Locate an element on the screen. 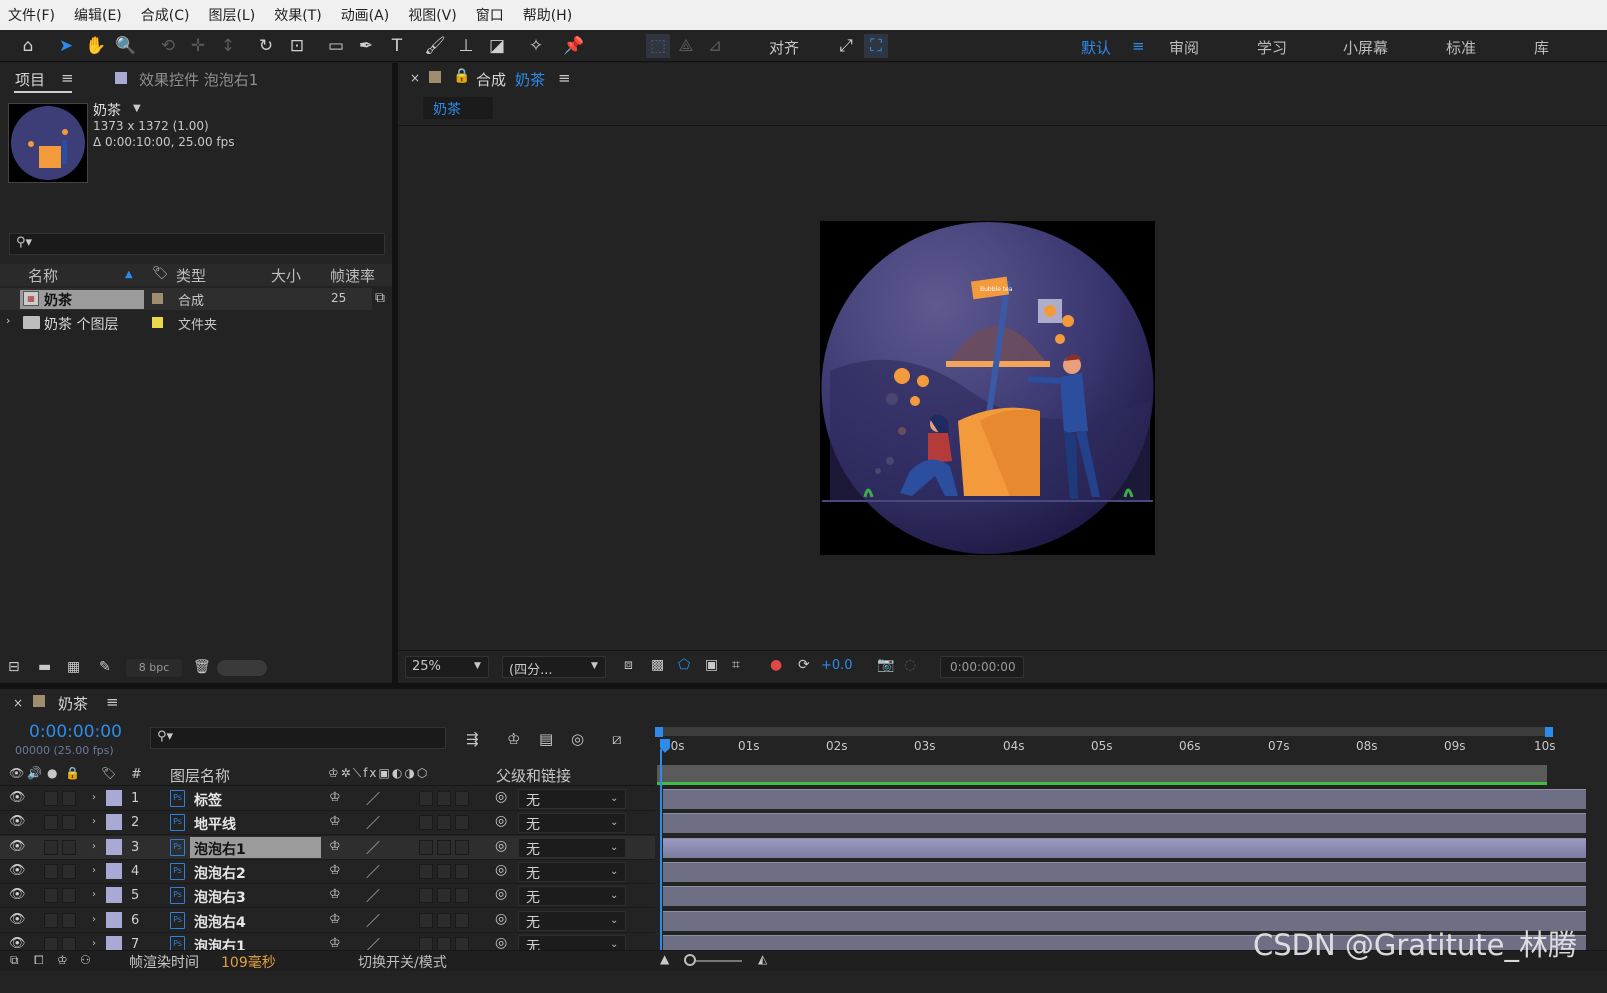 Image resolution: width=1607 pixels, height=993 pixels. workspace-small-screen: 小屏幕 is located at coordinates (1365, 47).